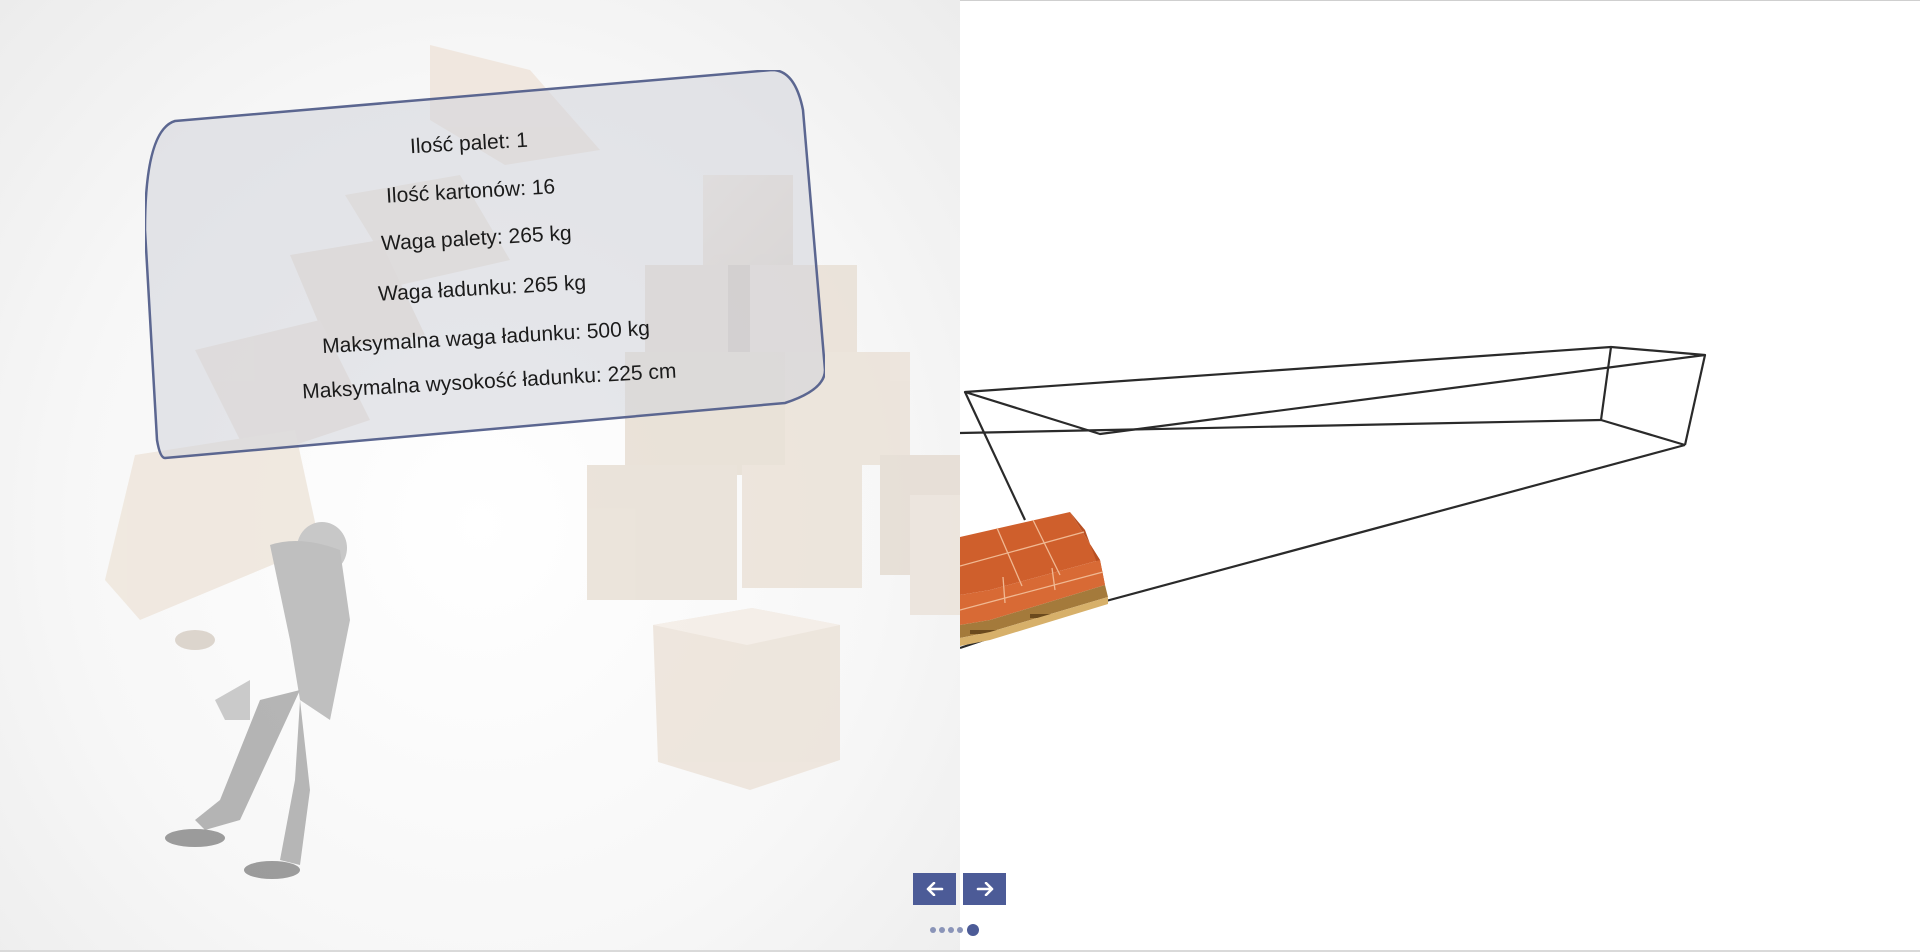 The height and width of the screenshot is (952, 1920). I want to click on slide-dot-5-active, so click(973, 930).